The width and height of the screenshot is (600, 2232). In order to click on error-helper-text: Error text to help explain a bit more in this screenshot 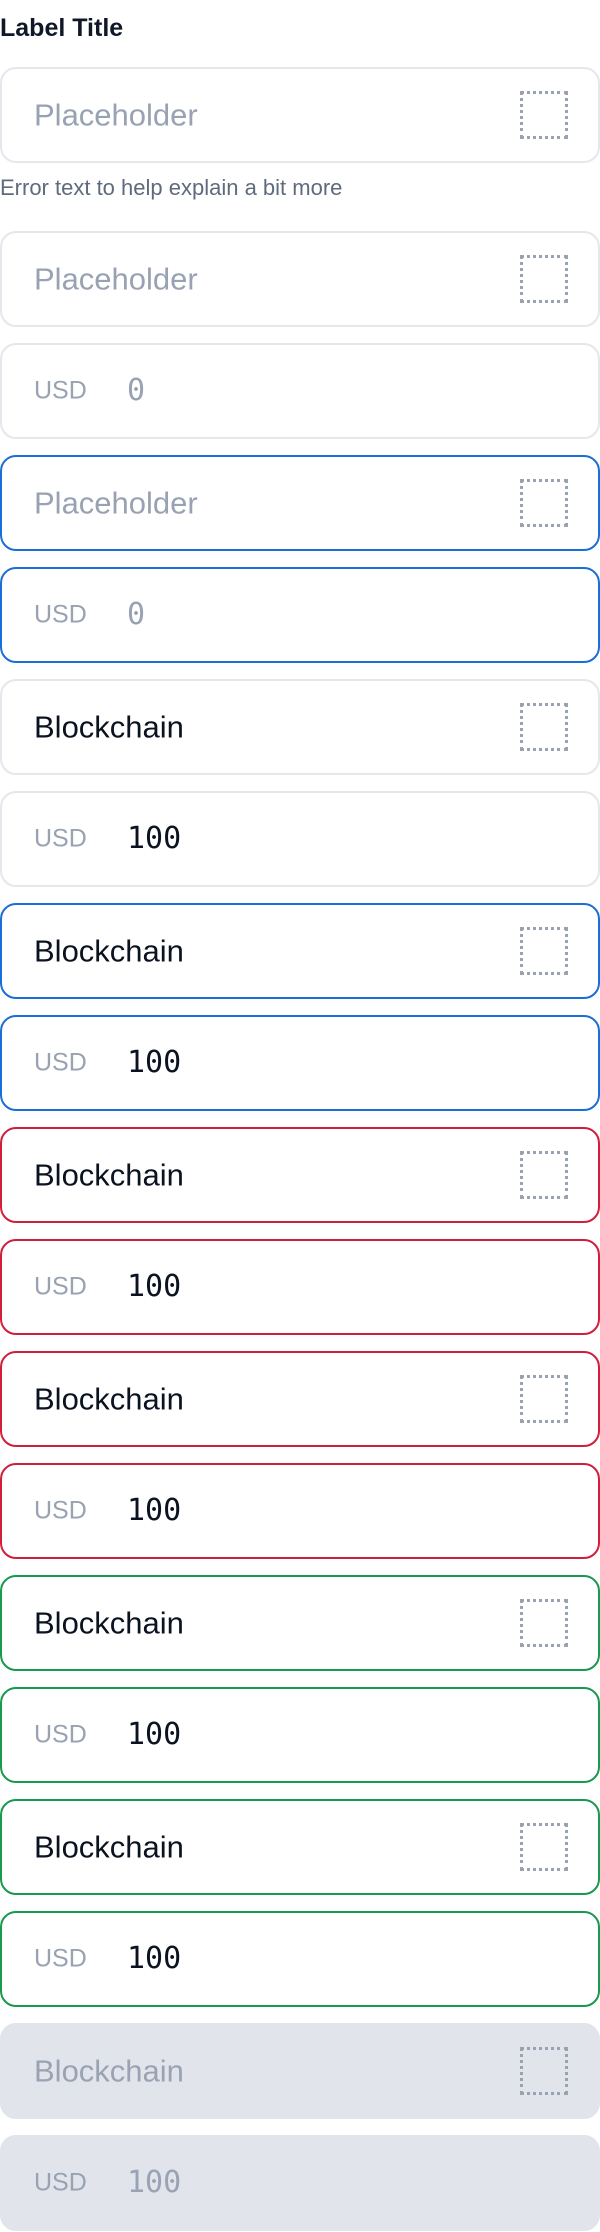, I will do `click(171, 187)`.